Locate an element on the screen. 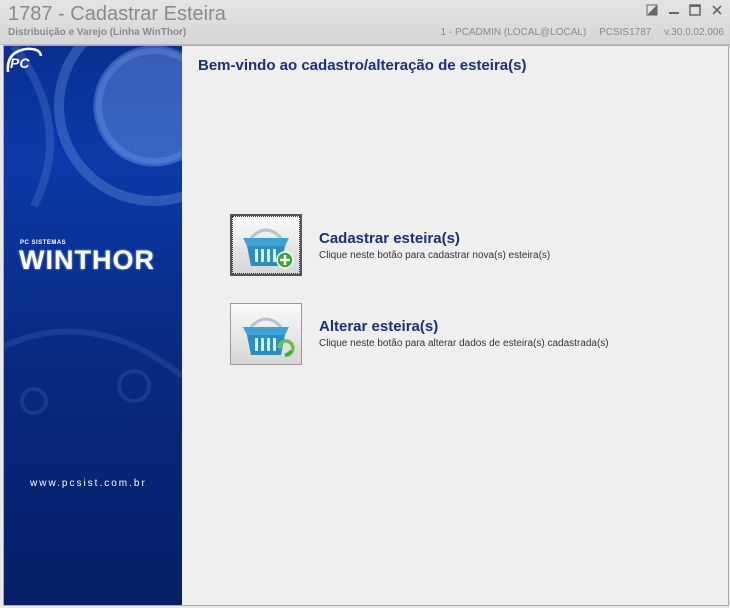 The image size is (730, 608). restore-window-icon is located at coordinates (652, 10).